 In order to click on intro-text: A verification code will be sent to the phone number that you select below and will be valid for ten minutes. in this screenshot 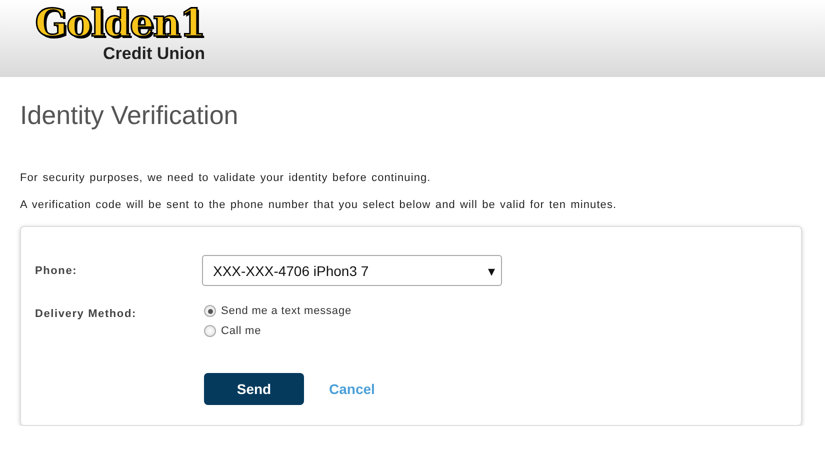, I will do `click(319, 205)`.